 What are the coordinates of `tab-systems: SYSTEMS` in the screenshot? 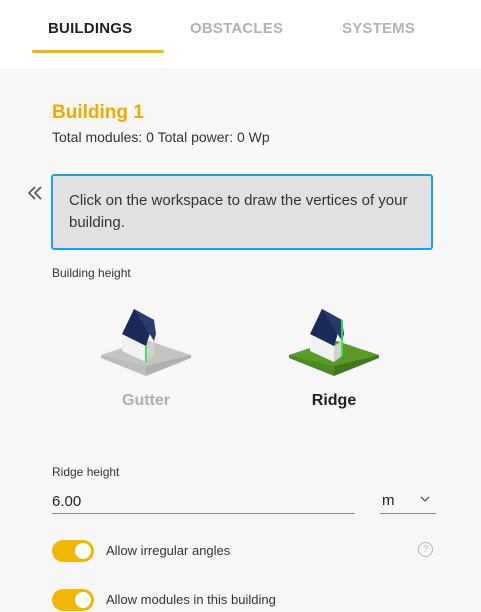 It's located at (378, 28).